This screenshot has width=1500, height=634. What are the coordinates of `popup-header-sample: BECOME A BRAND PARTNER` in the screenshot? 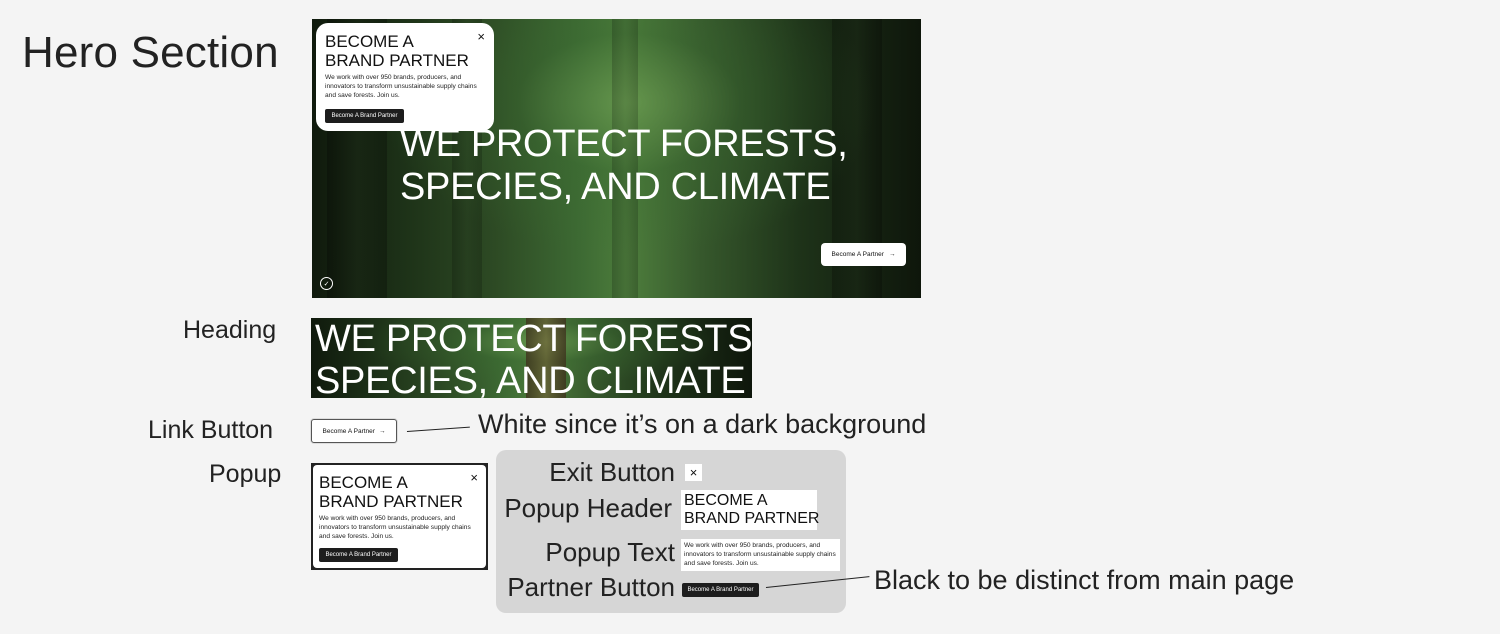 It's located at (750, 510).